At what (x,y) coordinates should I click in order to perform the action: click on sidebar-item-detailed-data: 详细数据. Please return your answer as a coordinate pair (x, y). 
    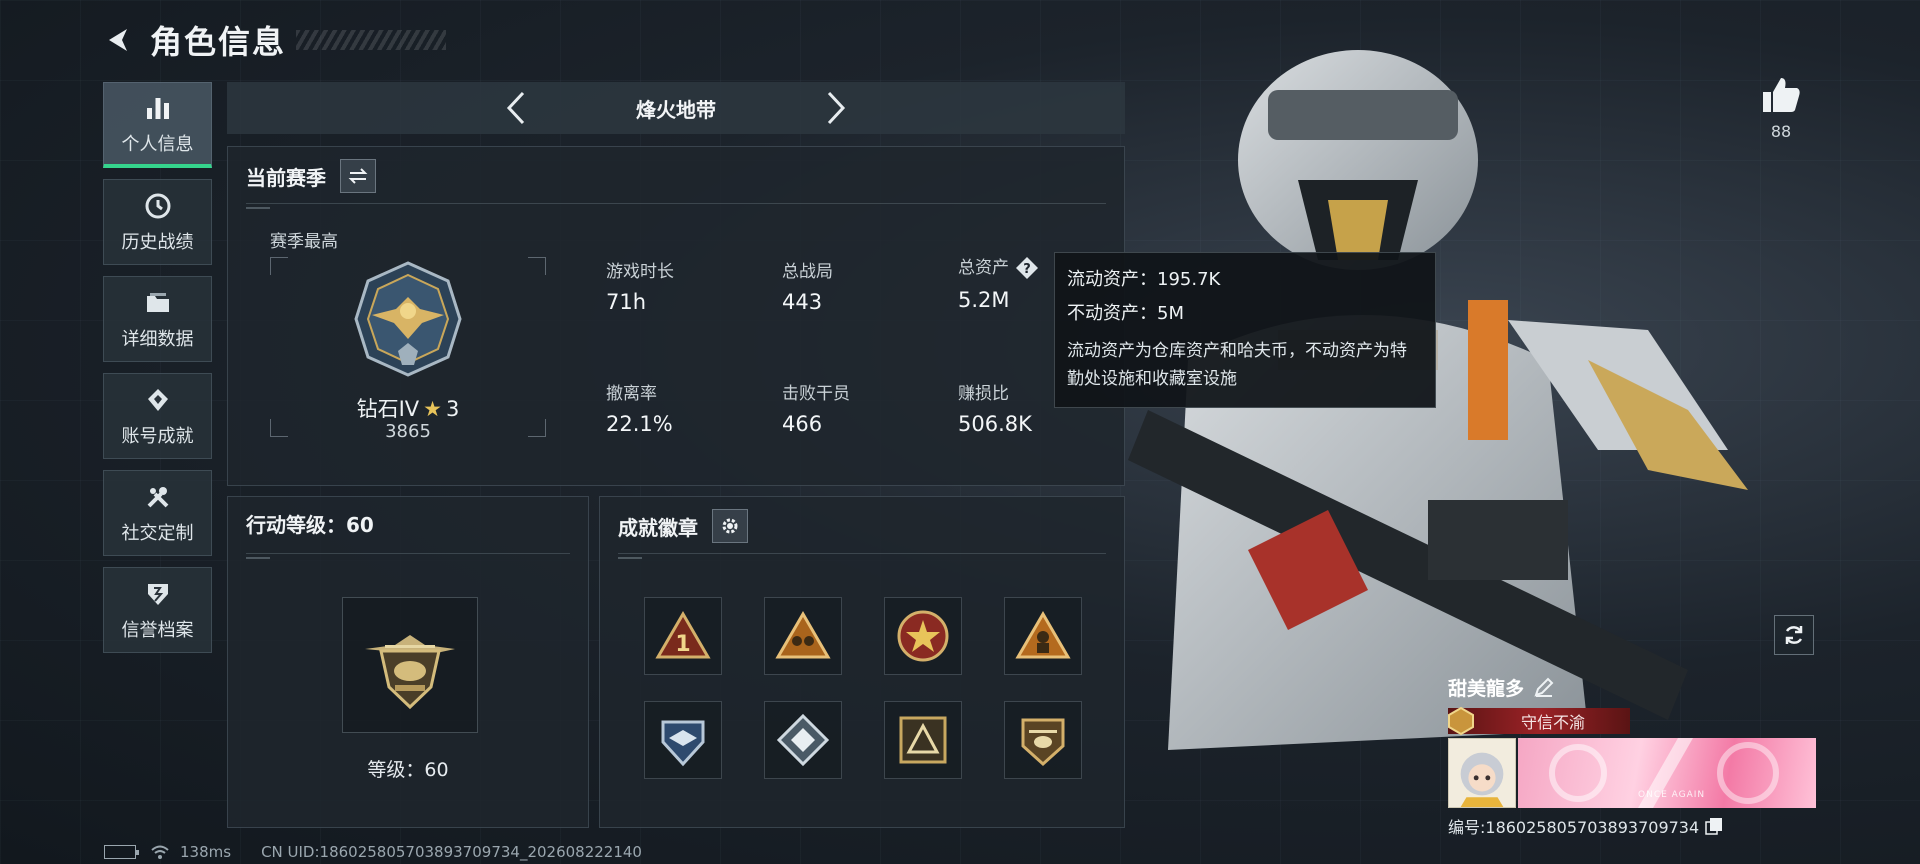
    Looking at the image, I should click on (157, 319).